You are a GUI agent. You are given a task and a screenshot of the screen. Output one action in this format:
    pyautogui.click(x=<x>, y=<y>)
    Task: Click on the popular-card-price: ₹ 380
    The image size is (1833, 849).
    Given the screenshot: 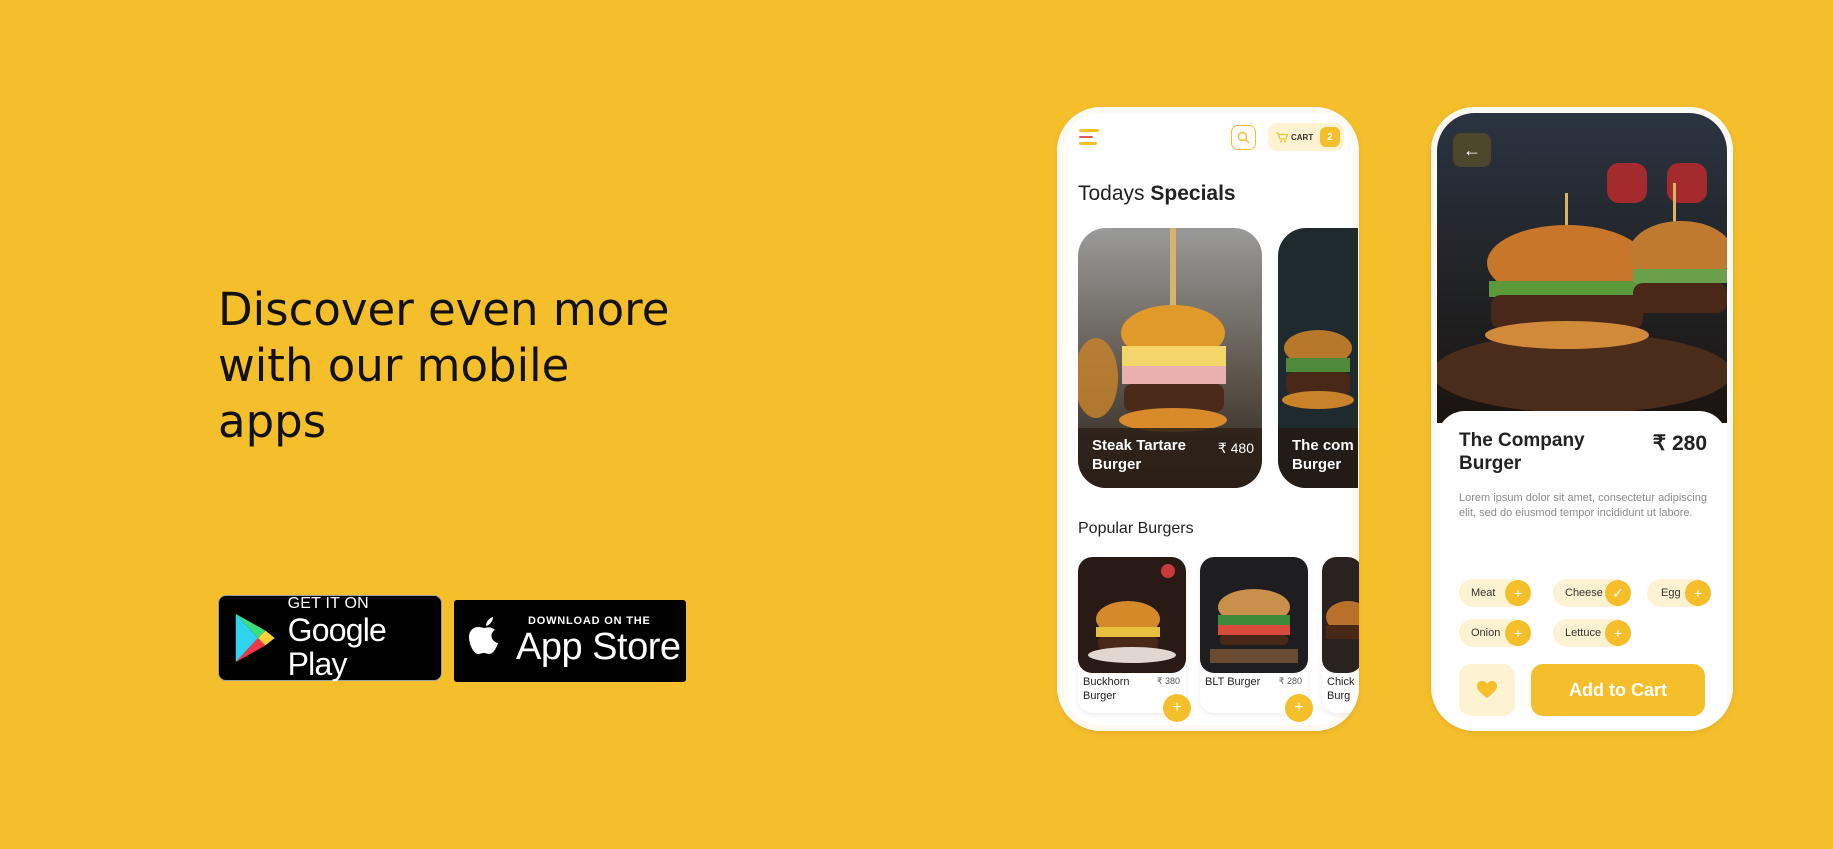 What is the action you would take?
    pyautogui.click(x=1168, y=681)
    